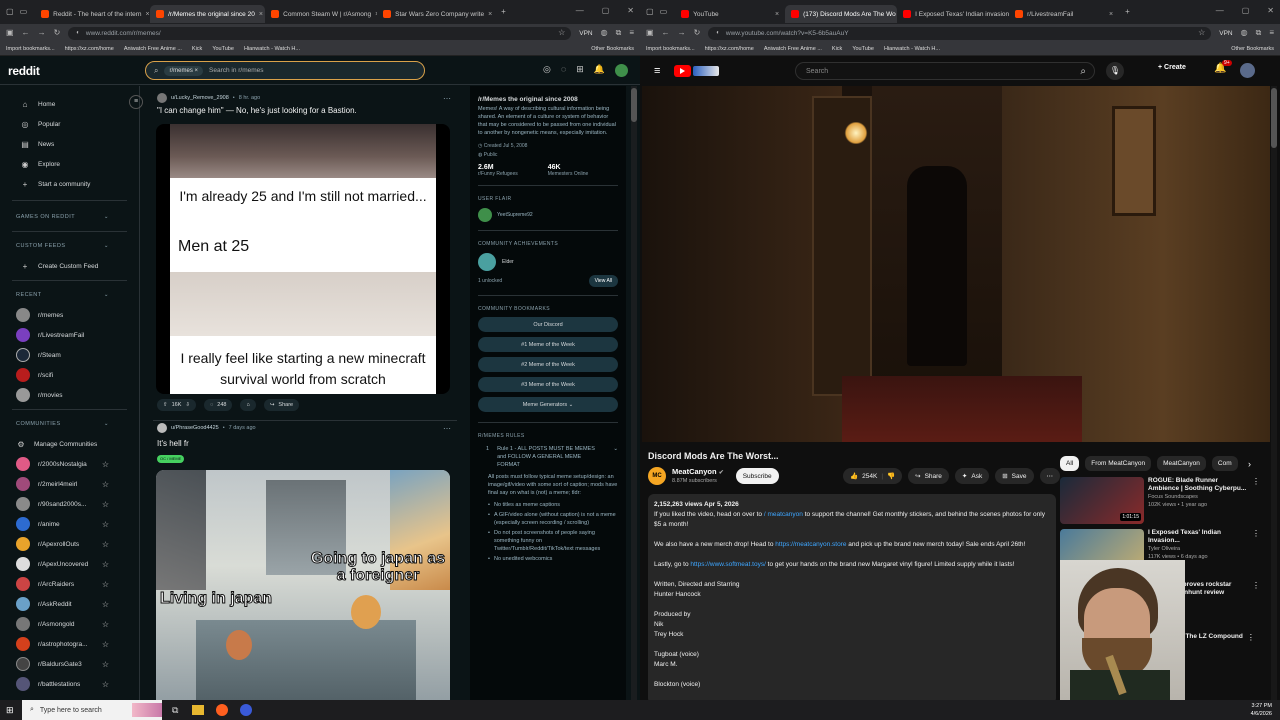  What do you see at coordinates (285, 70) in the screenshot?
I see `search-input: ⌕ r/memes × Search in r/memes` at bounding box center [285, 70].